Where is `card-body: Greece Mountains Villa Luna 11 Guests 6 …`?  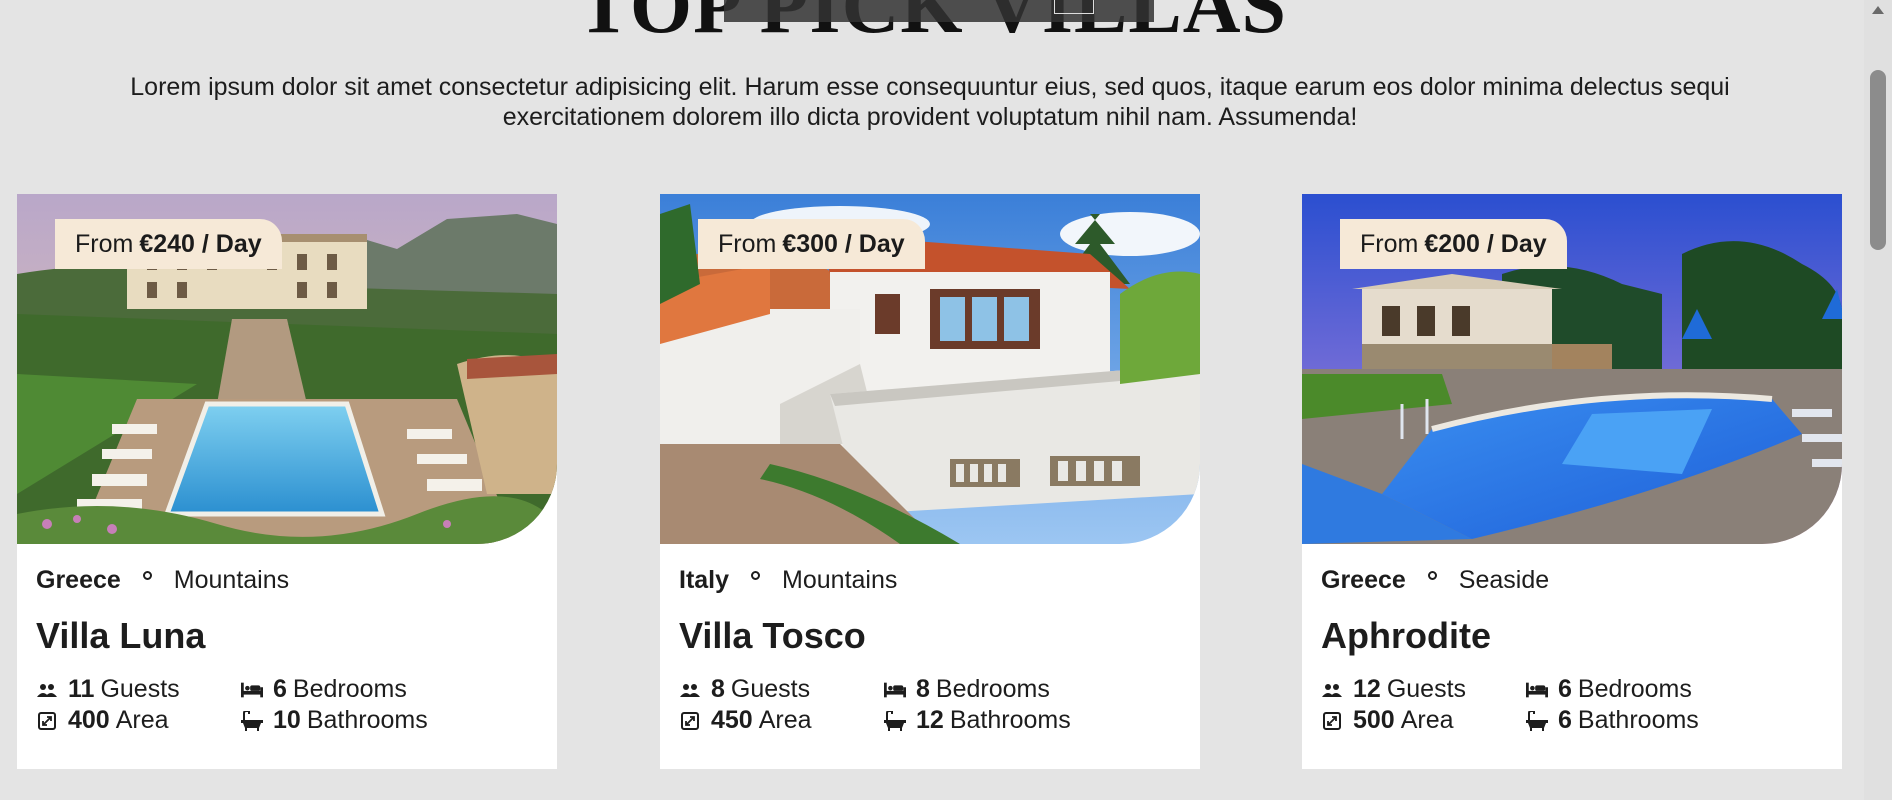 card-body: Greece Mountains Villa Luna 11 Guests 6 … is located at coordinates (287, 640).